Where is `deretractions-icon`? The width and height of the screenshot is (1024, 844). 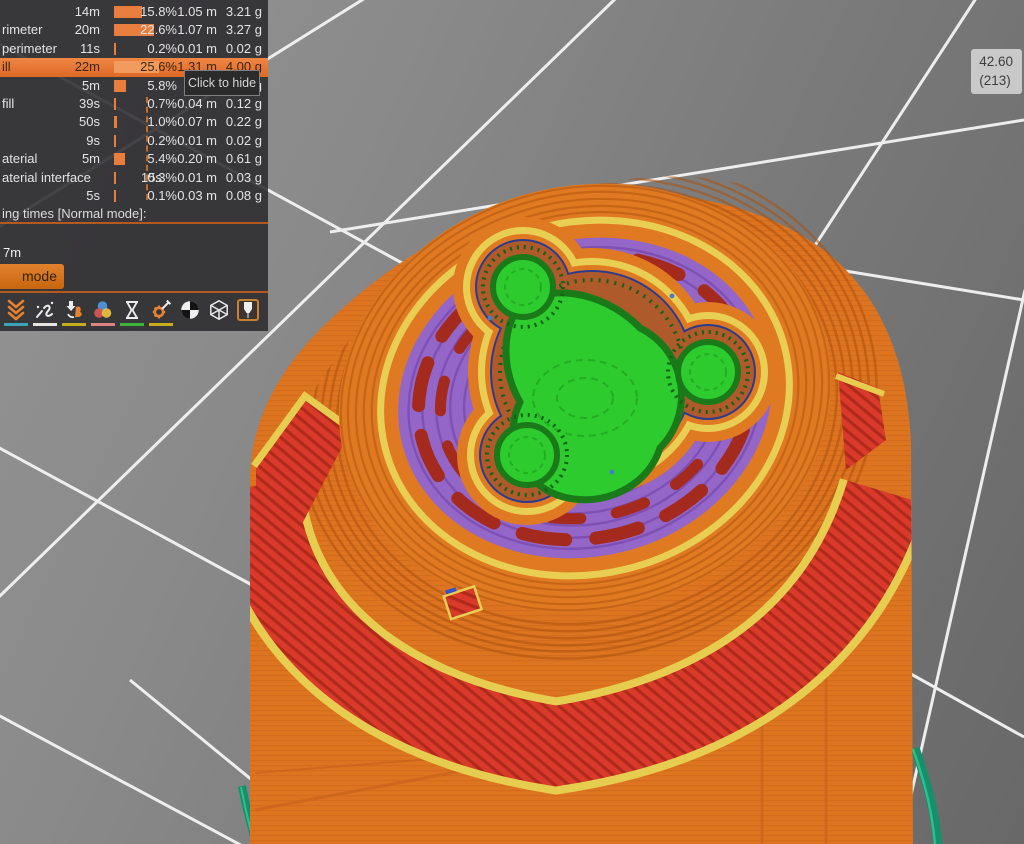
deretractions-icon is located at coordinates (74, 310).